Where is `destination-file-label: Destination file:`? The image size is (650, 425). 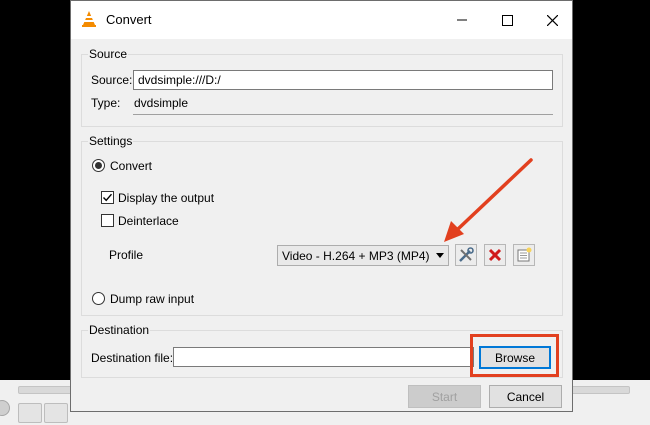 destination-file-label: Destination file: is located at coordinates (132, 358).